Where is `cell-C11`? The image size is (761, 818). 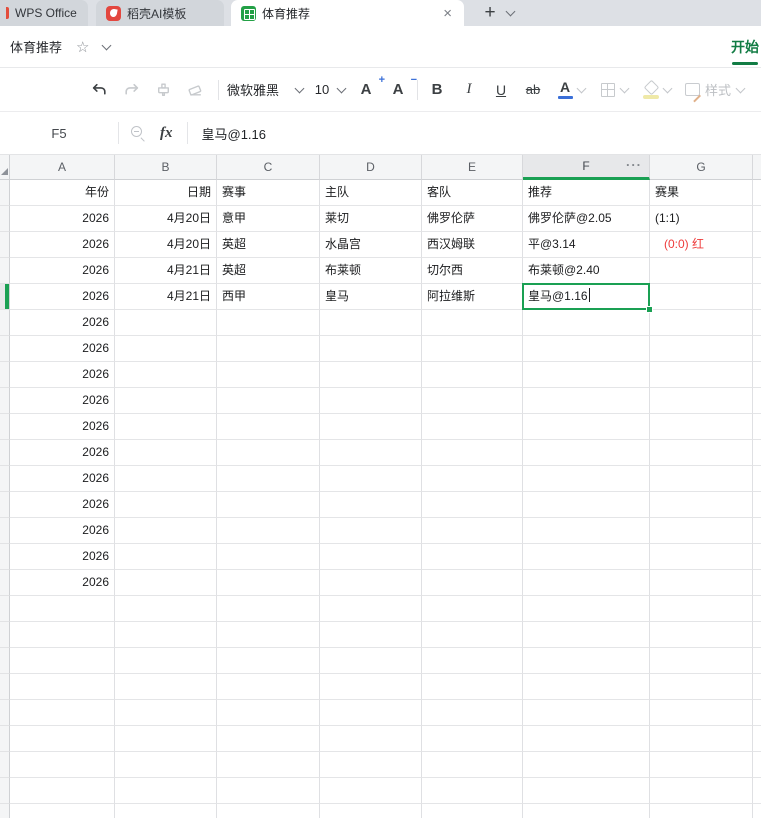 cell-C11 is located at coordinates (268, 453).